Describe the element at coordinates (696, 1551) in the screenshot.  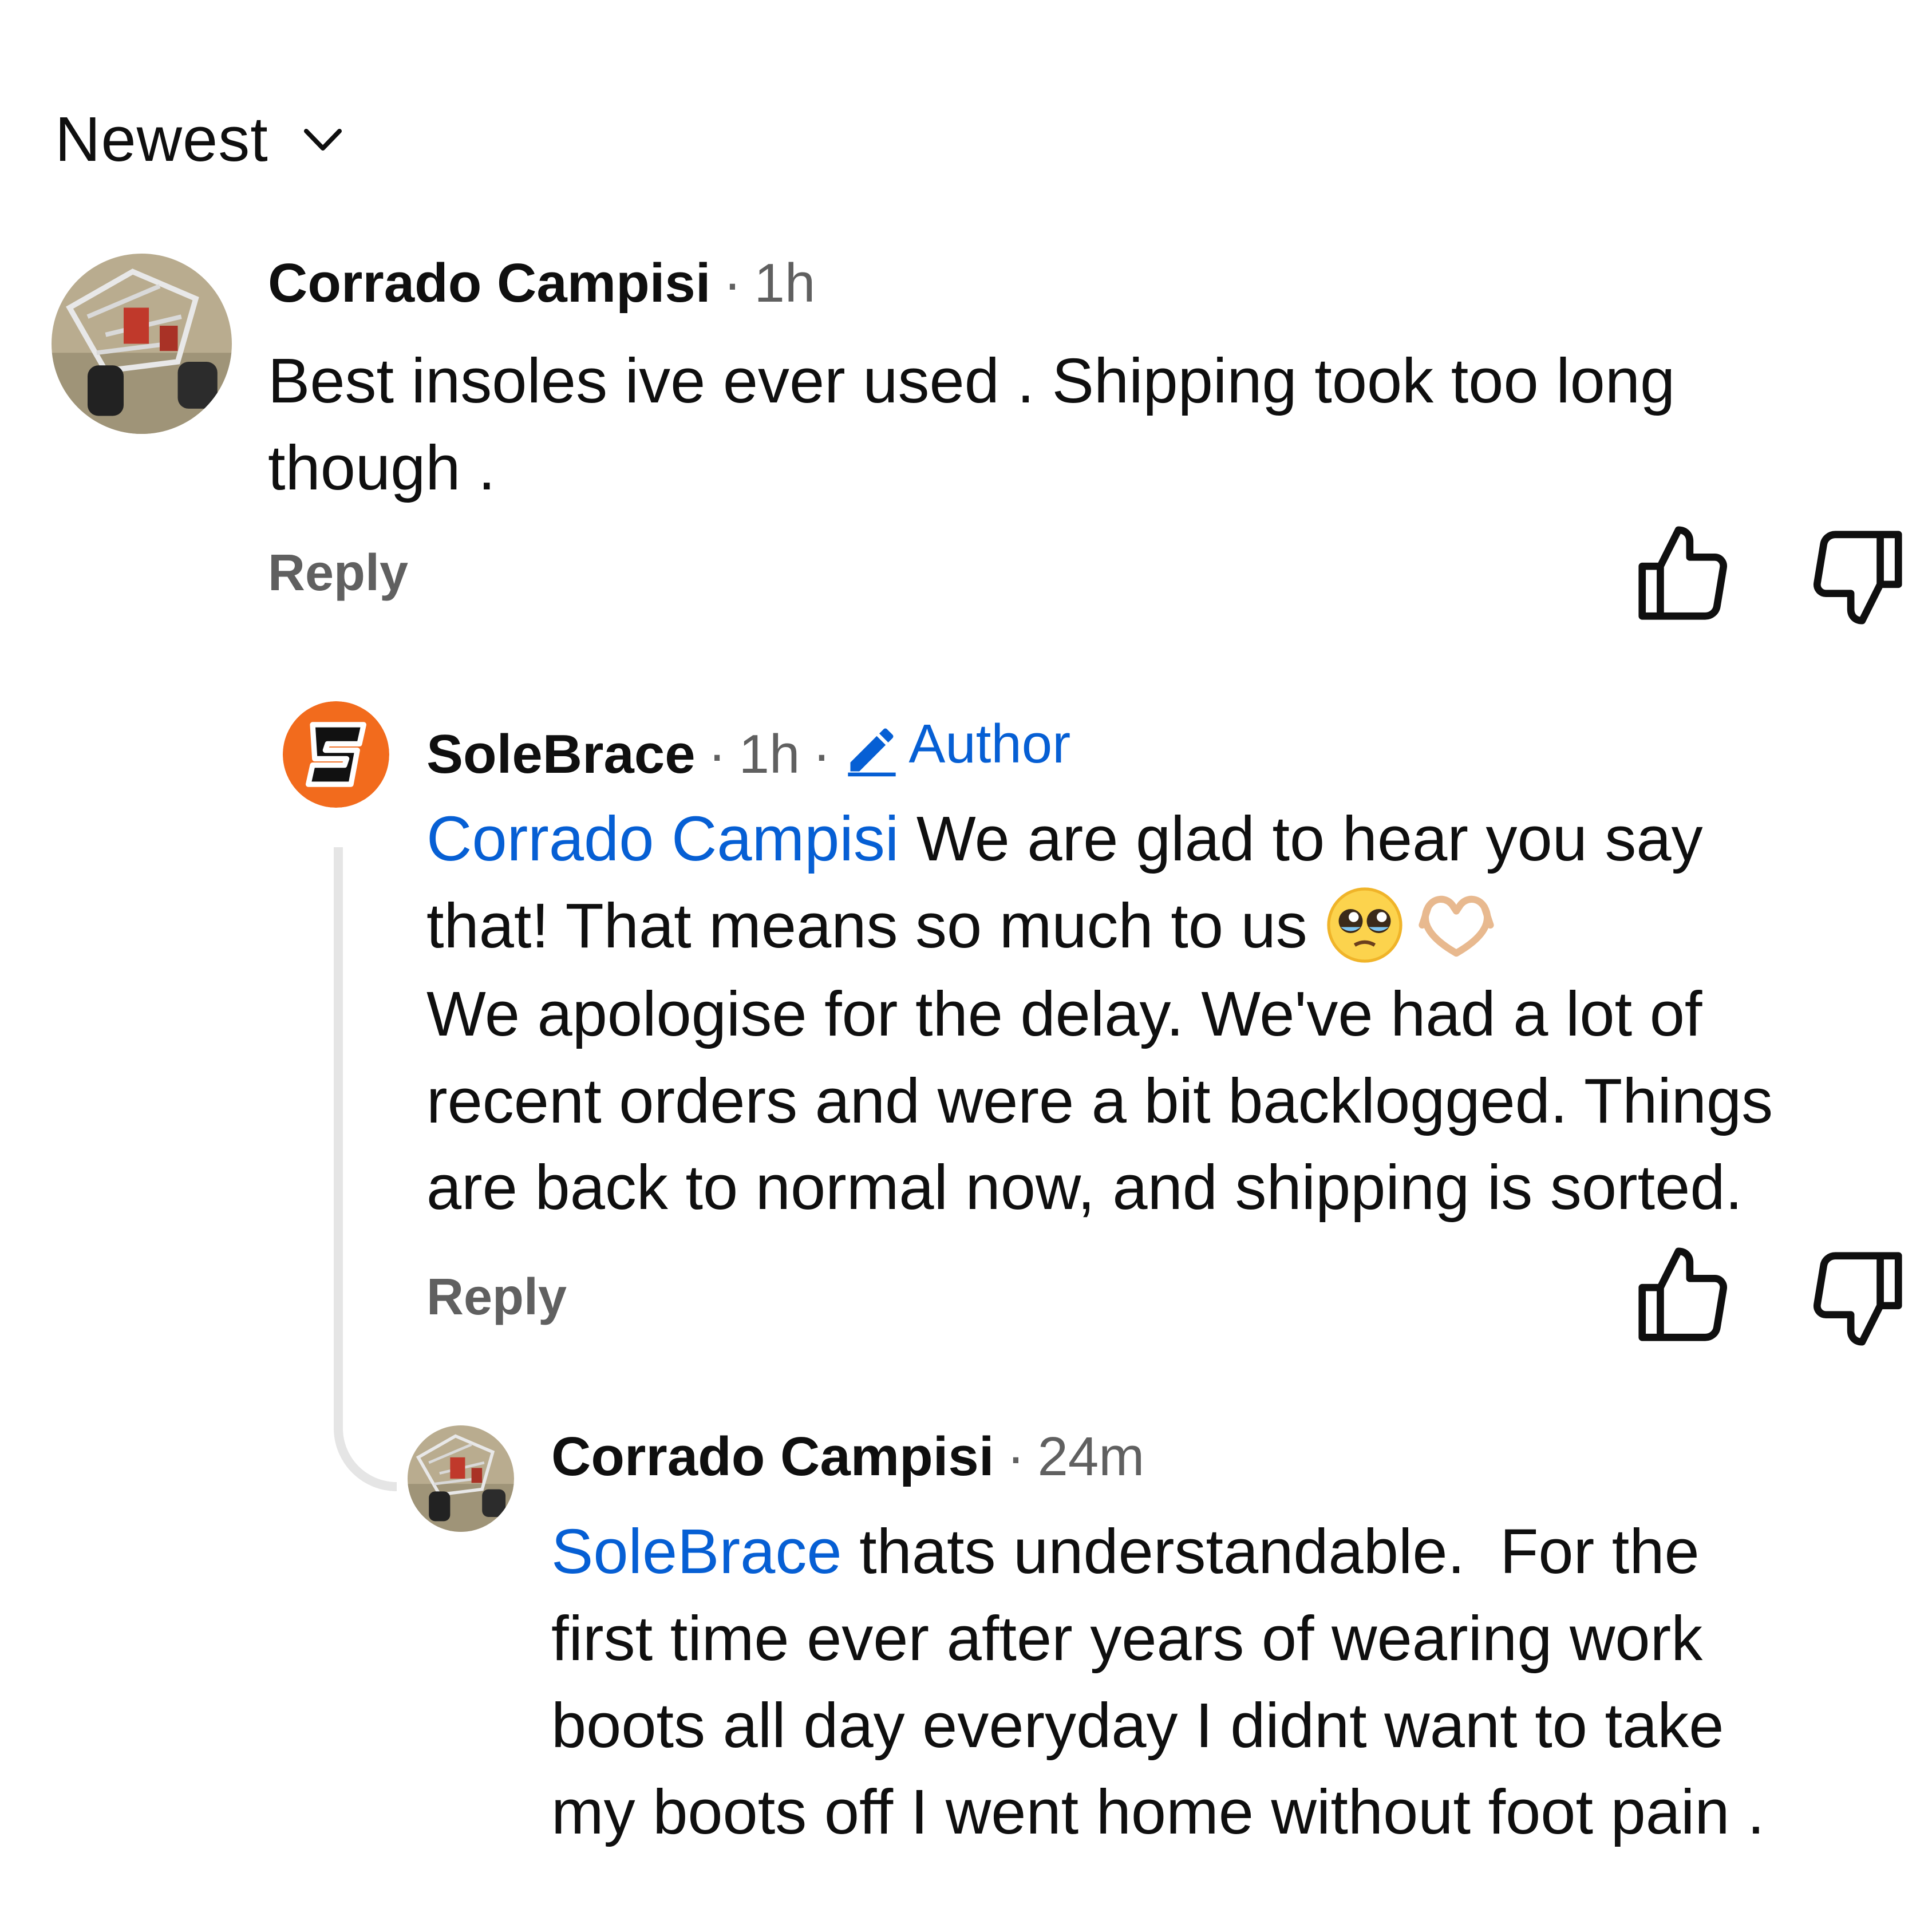
I see `mention-link: SoleBrace` at that location.